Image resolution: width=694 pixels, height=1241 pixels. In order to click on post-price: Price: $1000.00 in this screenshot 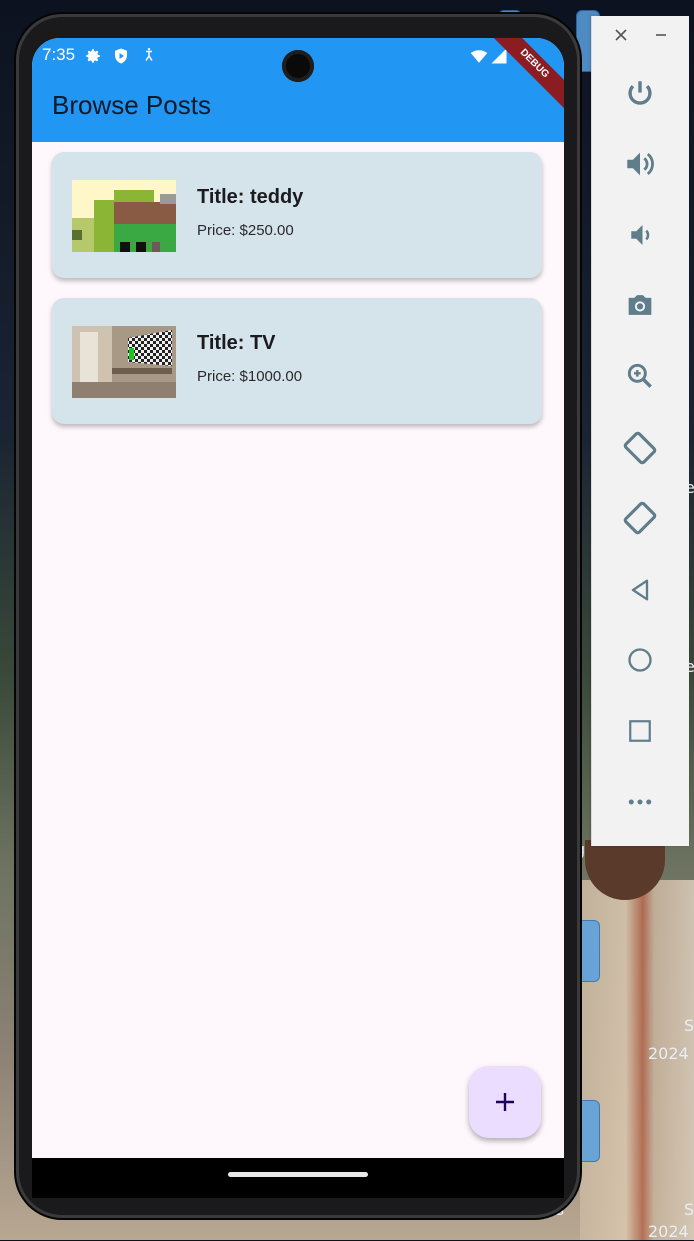, I will do `click(250, 376)`.